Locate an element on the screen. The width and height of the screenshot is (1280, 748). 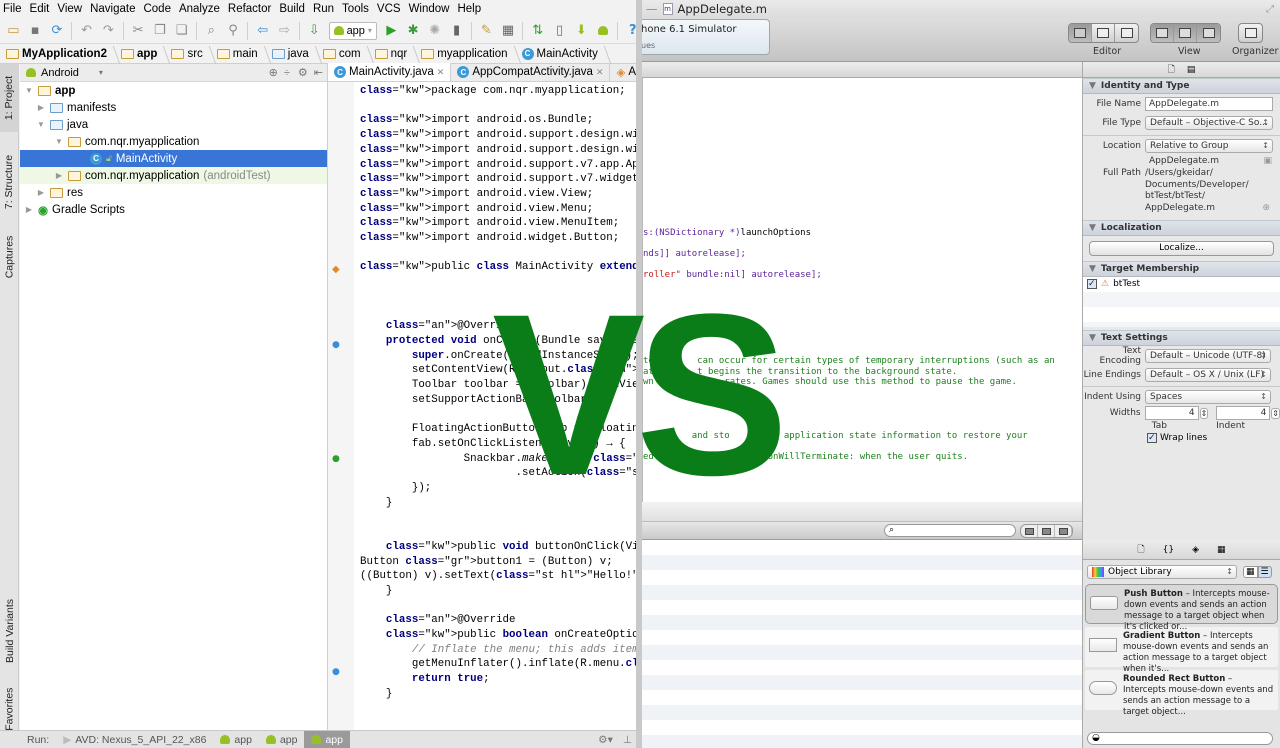
cut-icon: ✂ is located at coordinates (138, 31).